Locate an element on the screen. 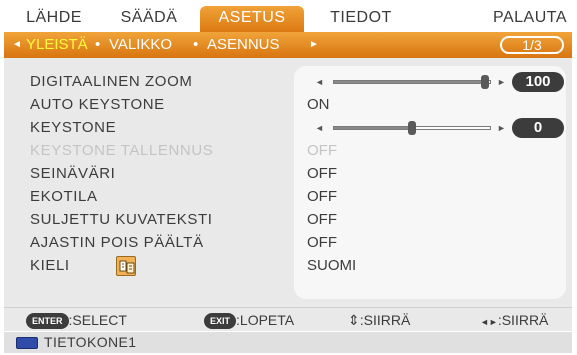 The height and width of the screenshot is (355, 577). help-enter: ENTER:SELECT is located at coordinates (76, 320).